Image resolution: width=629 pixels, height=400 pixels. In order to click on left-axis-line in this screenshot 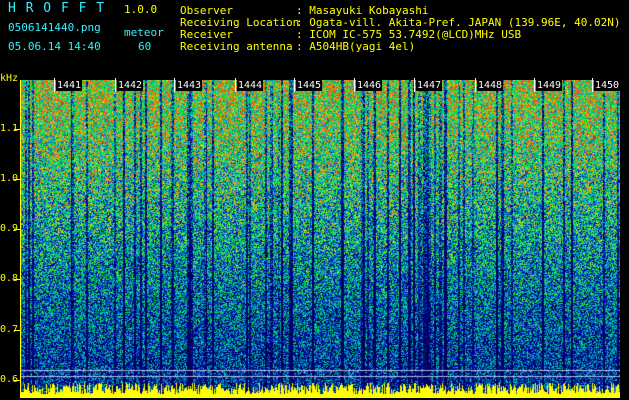, I will do `click(20, 239)`.